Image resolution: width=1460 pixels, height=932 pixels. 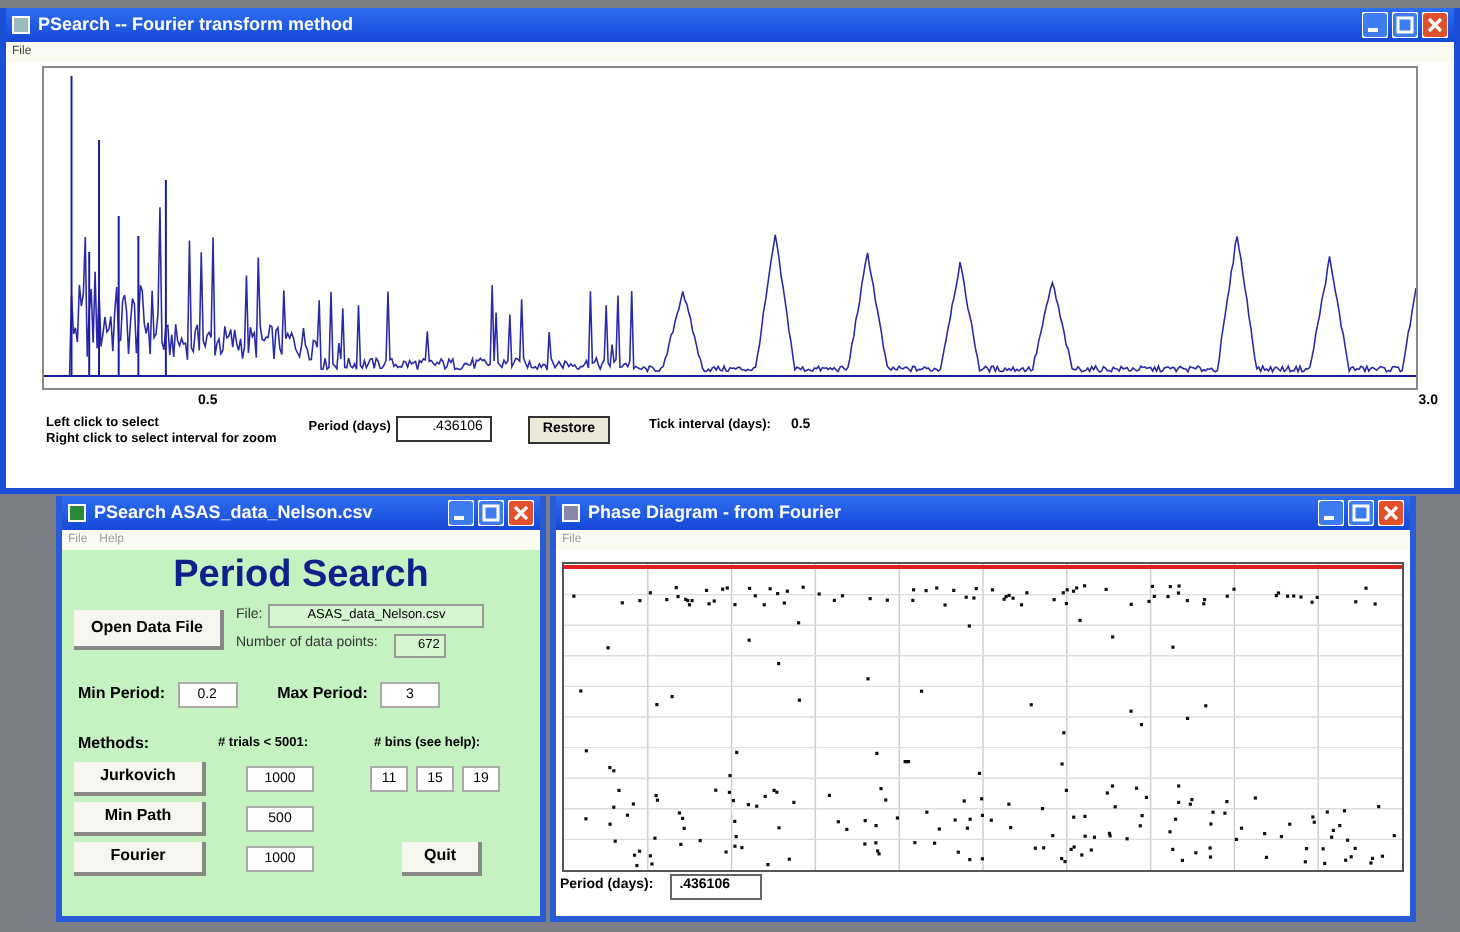 What do you see at coordinates (442, 858) in the screenshot?
I see `quit-button: Quit` at bounding box center [442, 858].